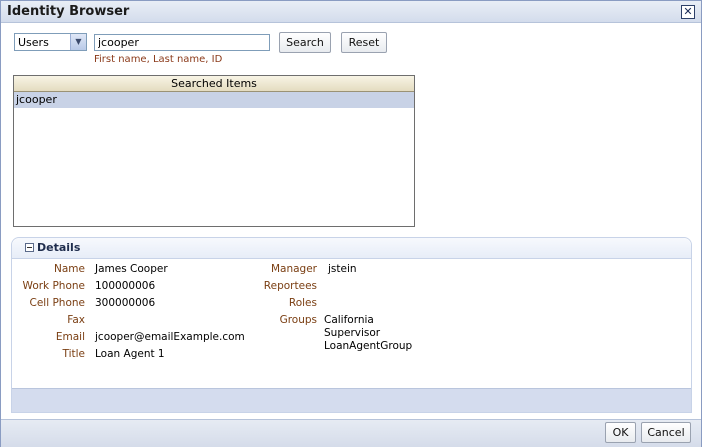 The height and width of the screenshot is (447, 702). Describe the element at coordinates (70, 337) in the screenshot. I see `email-label: Email` at that location.